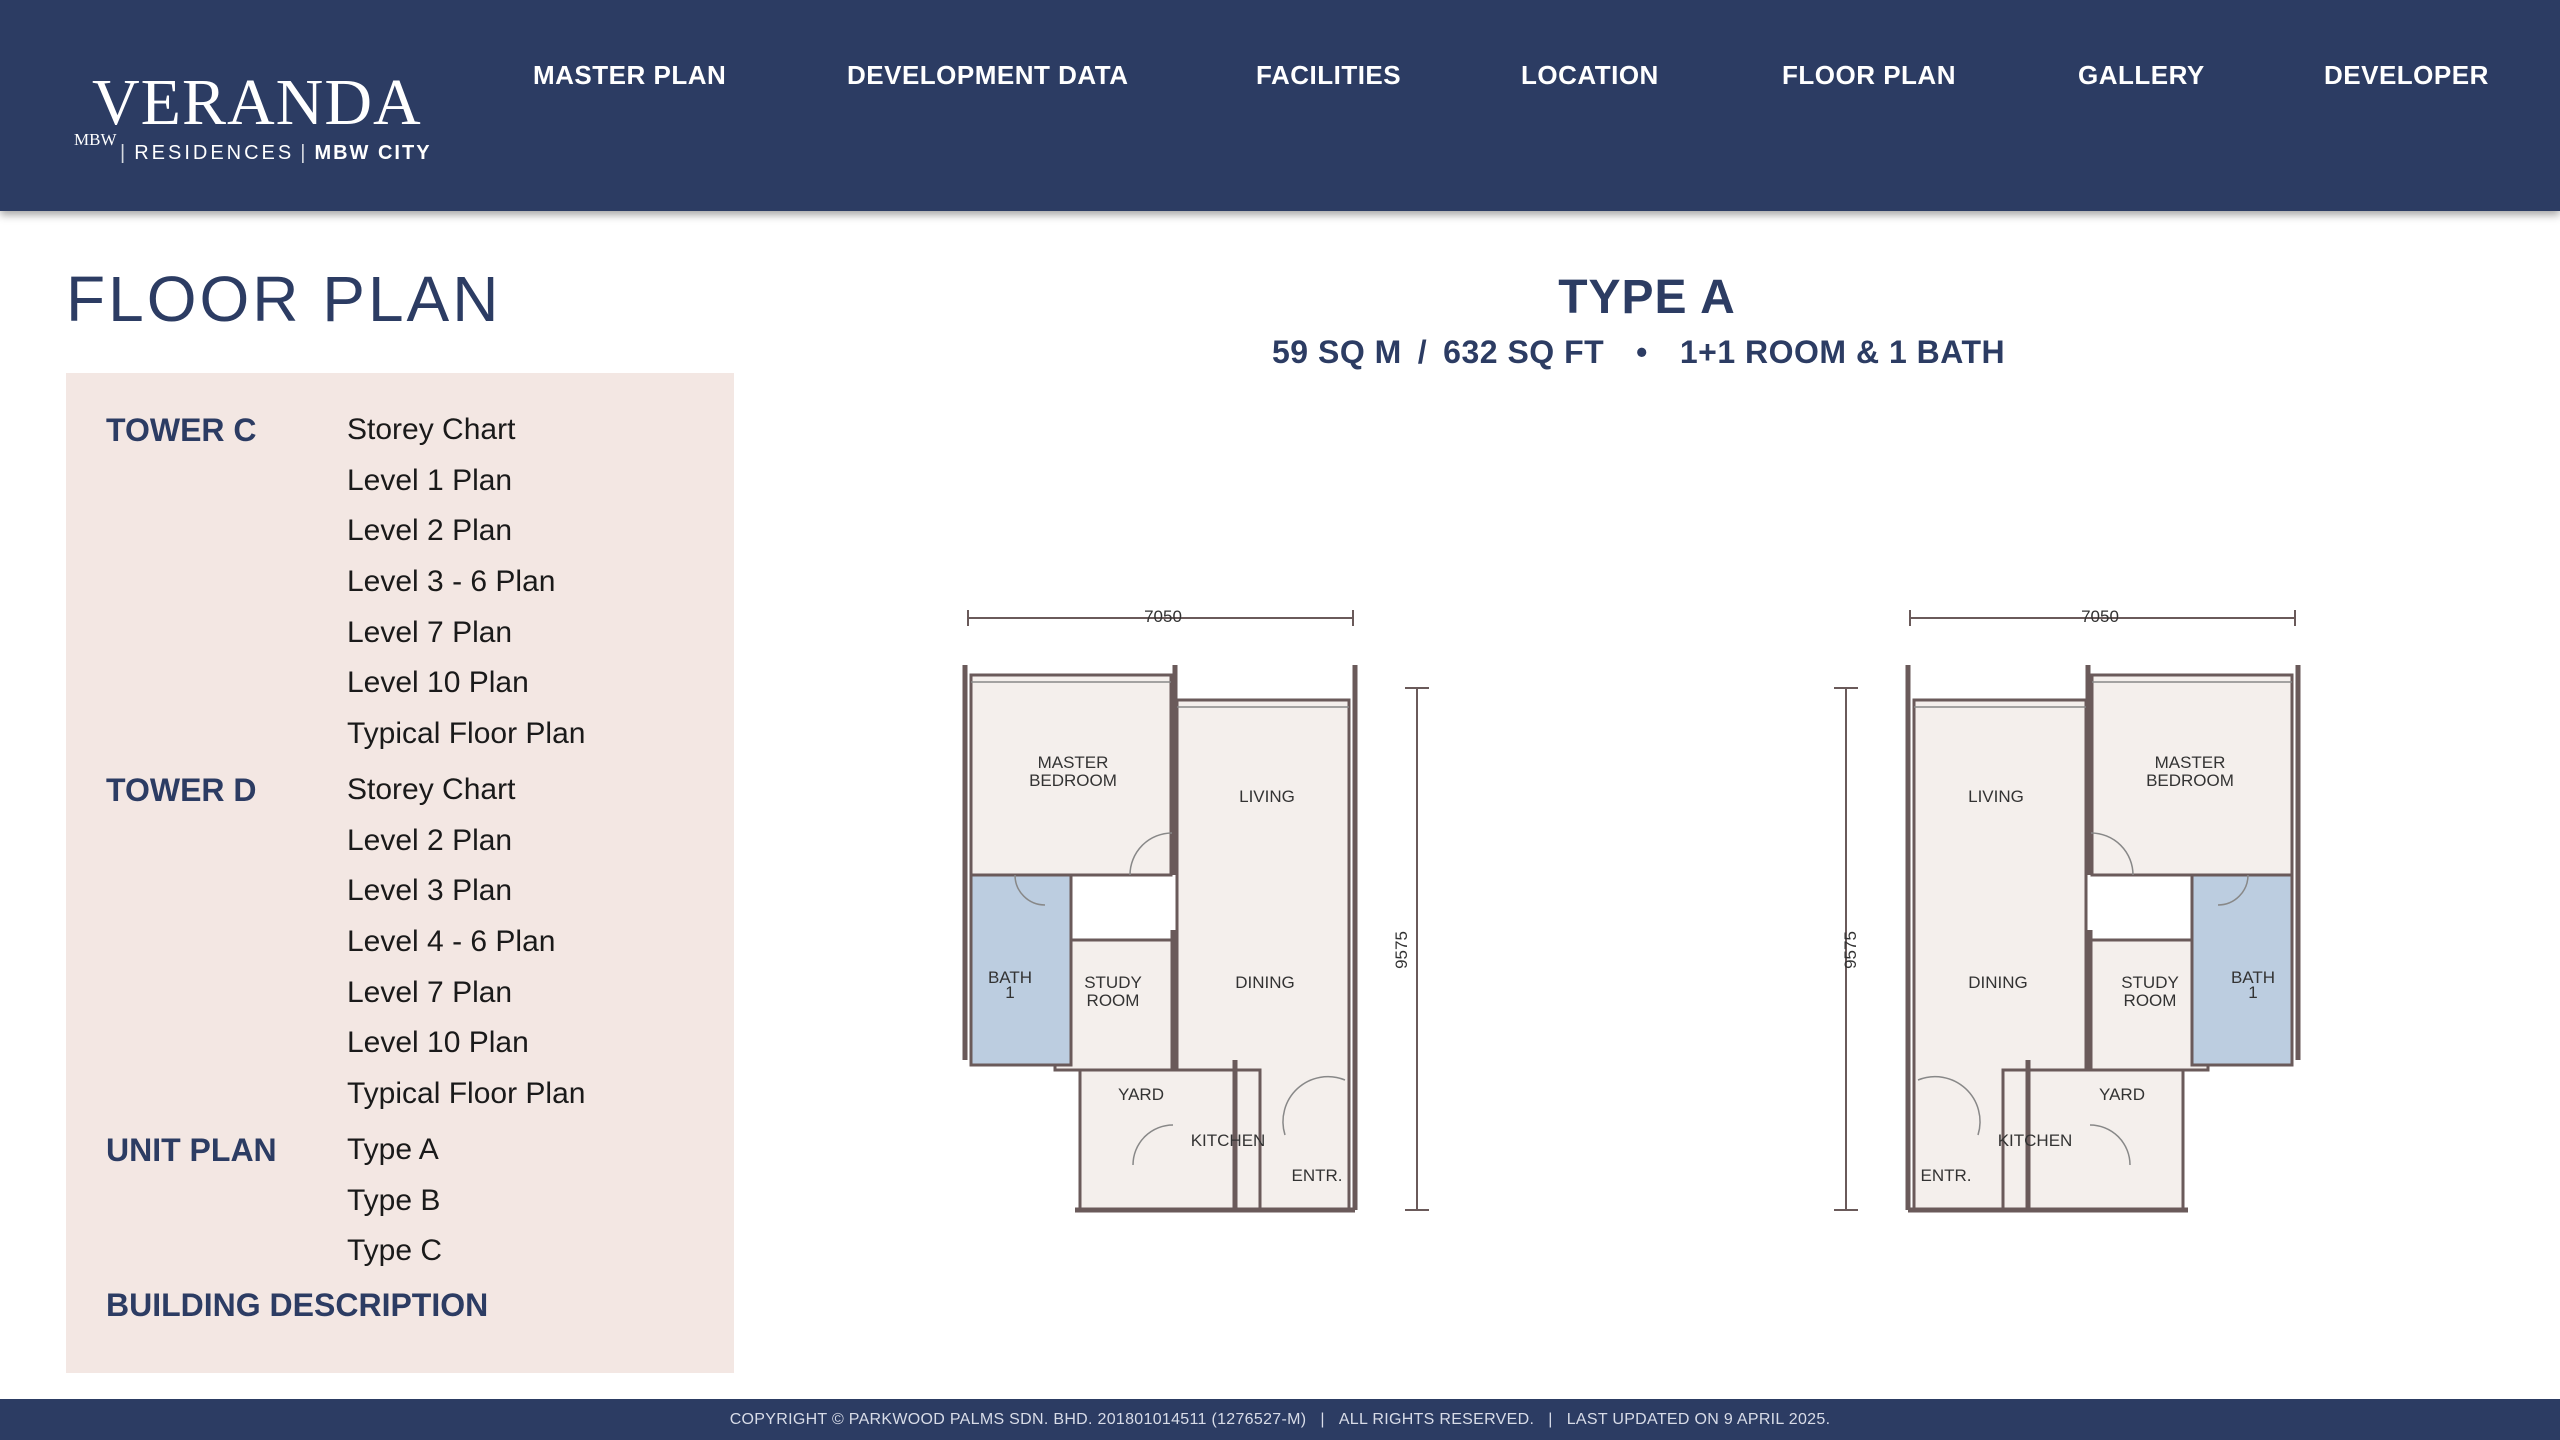 The width and height of the screenshot is (2560, 1440). Describe the element at coordinates (2252, 992) in the screenshot. I see `plan-right-bath-2: 1` at that location.